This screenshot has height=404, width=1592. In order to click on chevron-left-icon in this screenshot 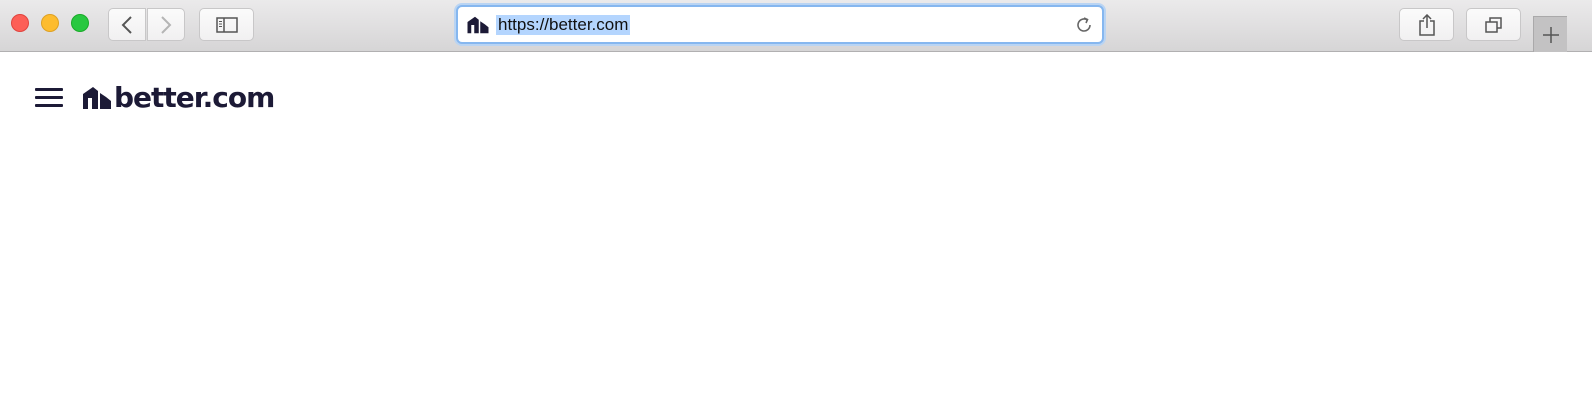, I will do `click(126, 24)`.